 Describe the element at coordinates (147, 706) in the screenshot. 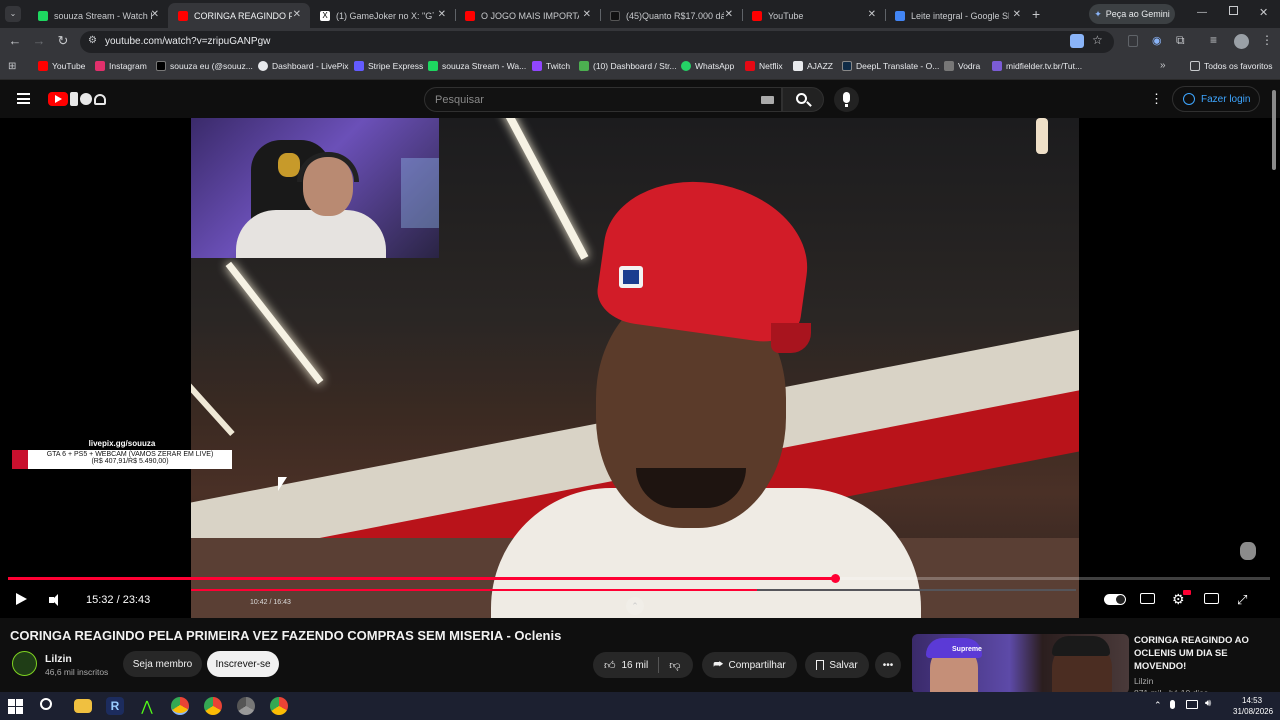

I see `green-app-icon: ⋀` at that location.